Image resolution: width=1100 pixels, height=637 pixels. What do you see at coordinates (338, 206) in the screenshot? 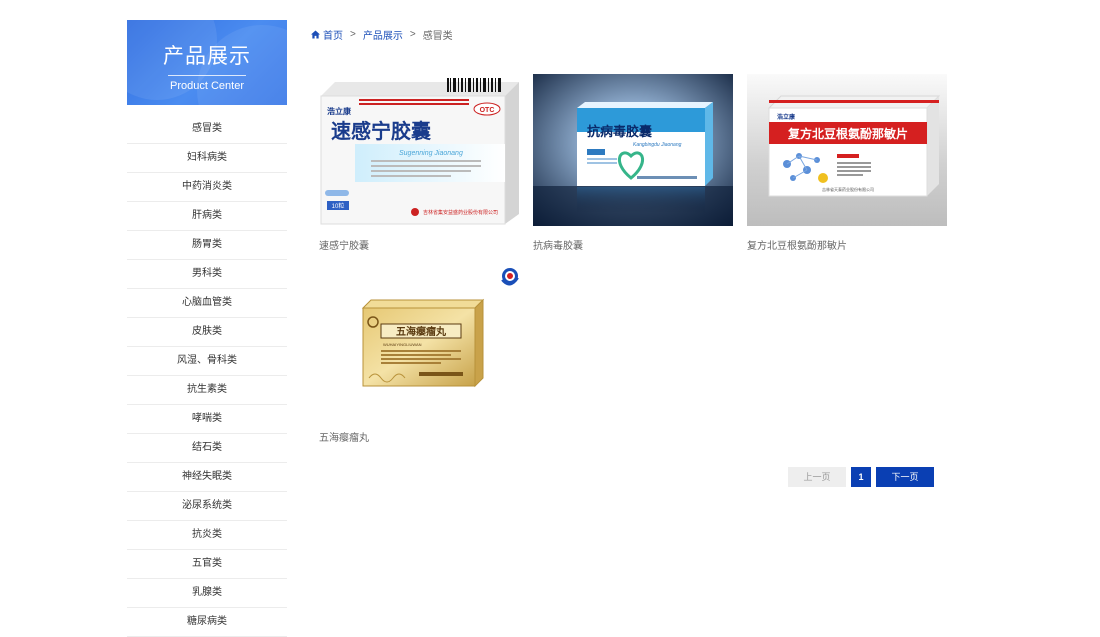
I see `box-count: 10粒` at bounding box center [338, 206].